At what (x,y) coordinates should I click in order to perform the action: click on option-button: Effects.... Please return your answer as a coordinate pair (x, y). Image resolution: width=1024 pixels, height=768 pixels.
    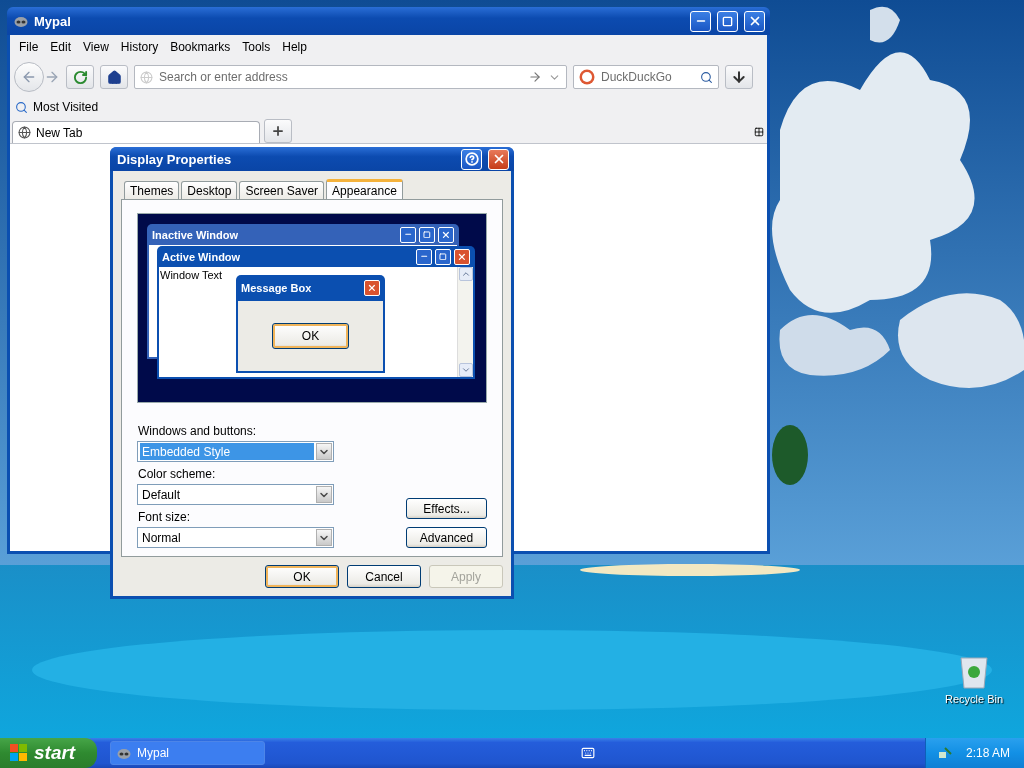
    Looking at the image, I should click on (446, 508).